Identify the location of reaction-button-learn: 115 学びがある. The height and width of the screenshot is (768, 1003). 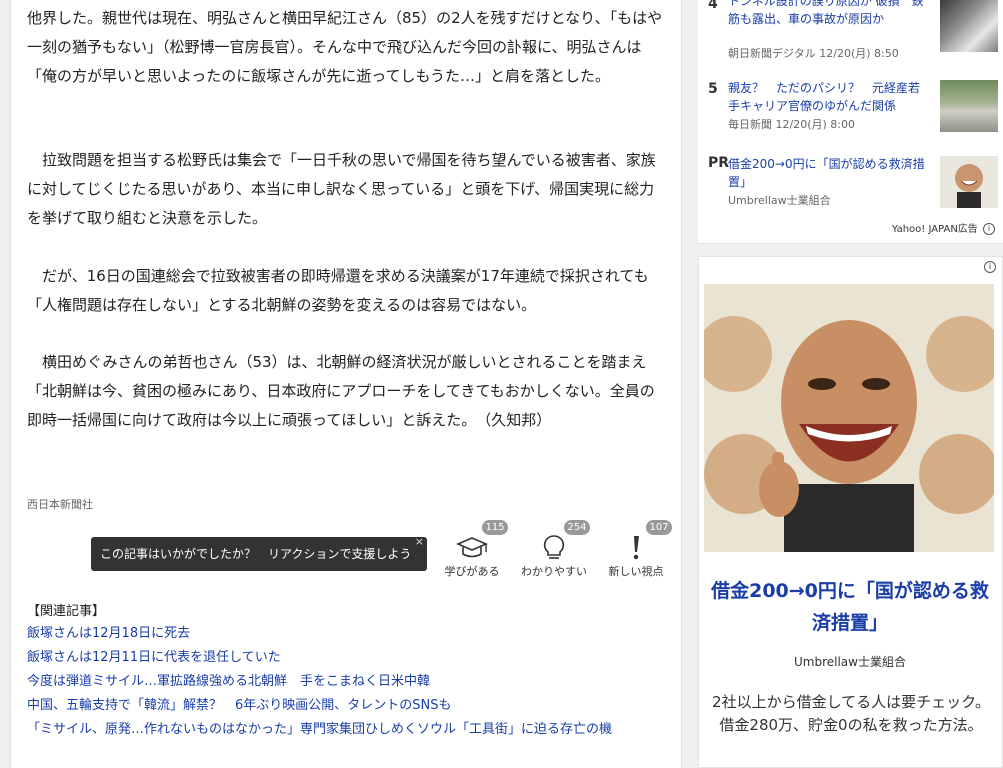
(472, 550).